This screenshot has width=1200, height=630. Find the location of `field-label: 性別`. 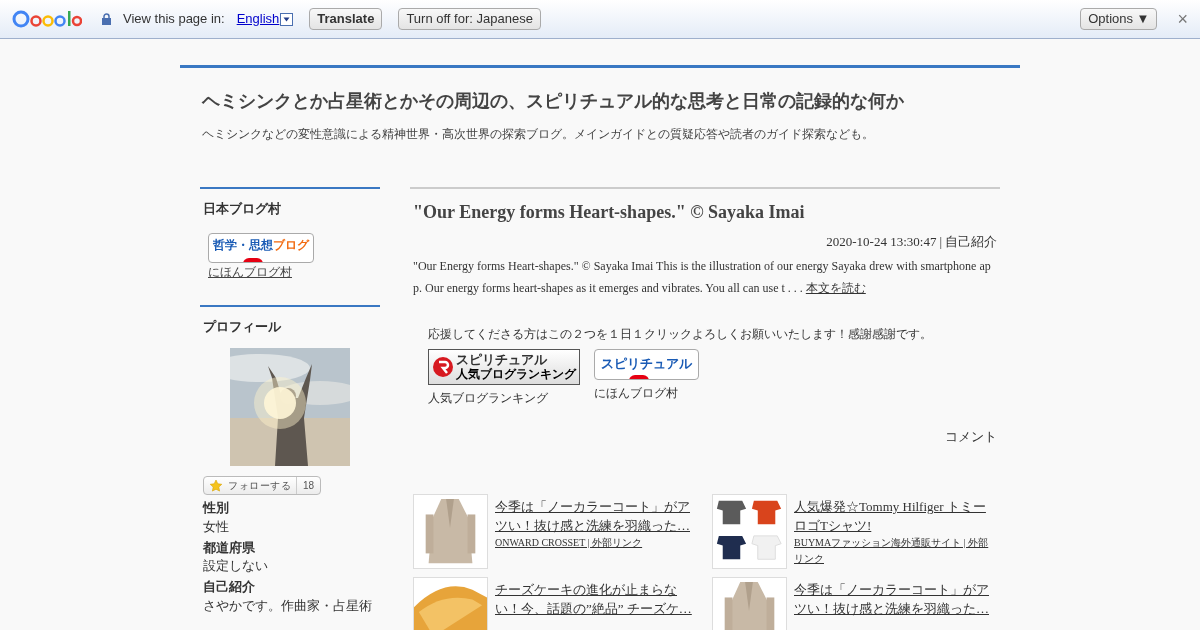

field-label: 性別 is located at coordinates (216, 508).